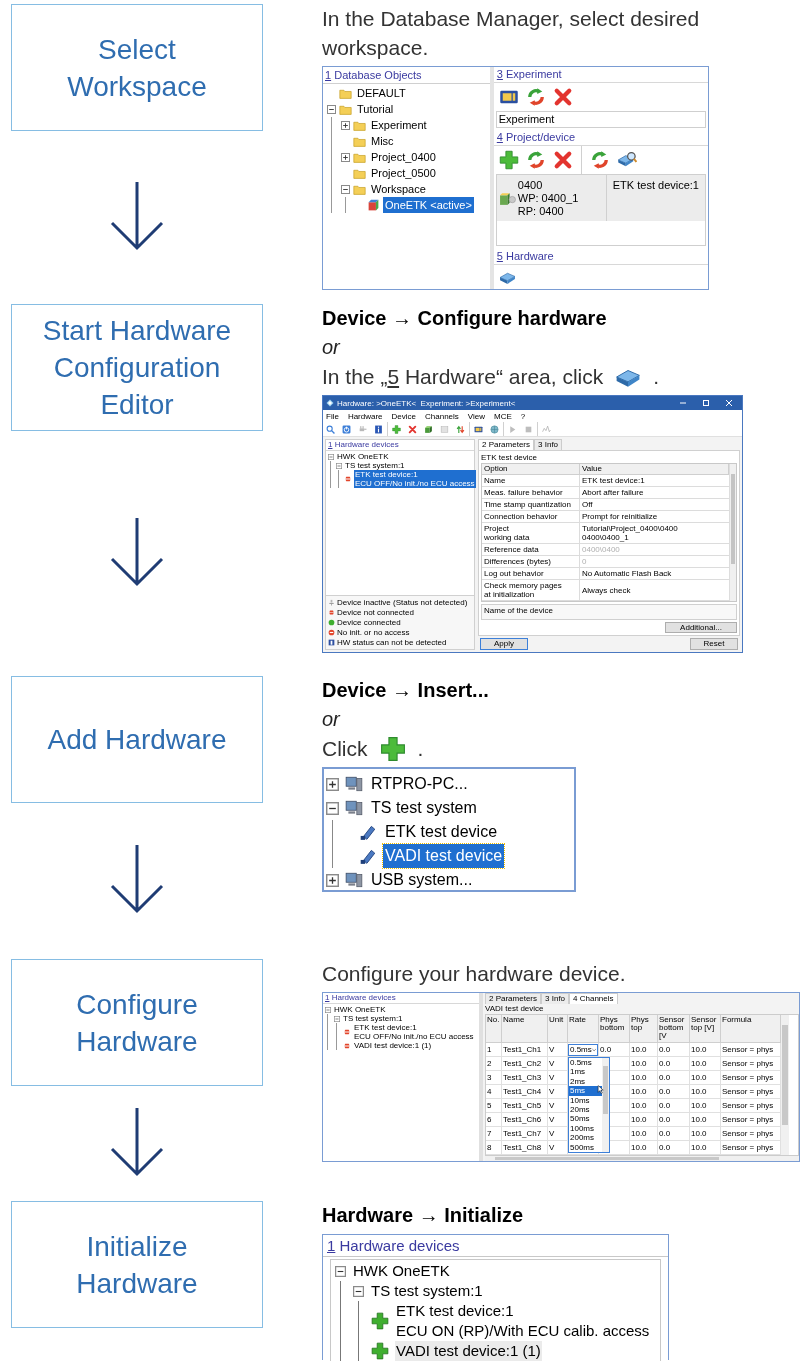 Image resolution: width=800 pixels, height=1368 pixels. I want to click on dropdown-option: 200ms, so click(585, 1138).